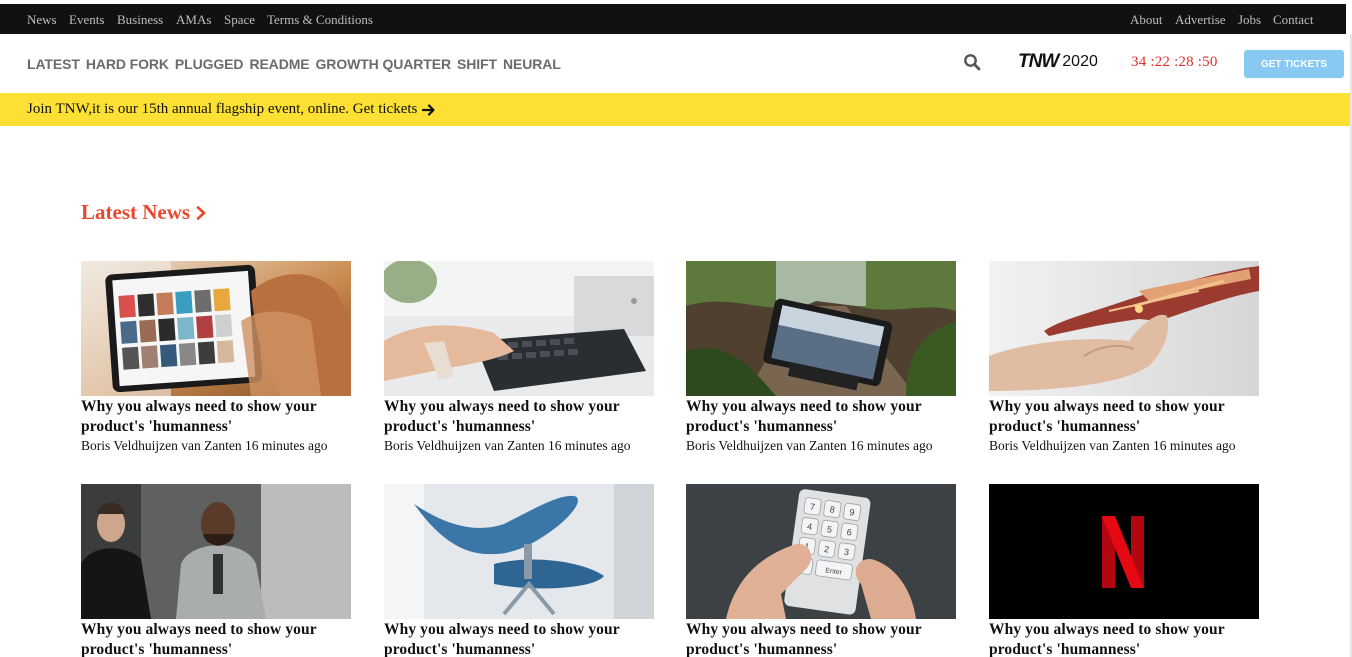 The height and width of the screenshot is (657, 1352). Describe the element at coordinates (136, 212) in the screenshot. I see `section-title-text: Latest News` at that location.